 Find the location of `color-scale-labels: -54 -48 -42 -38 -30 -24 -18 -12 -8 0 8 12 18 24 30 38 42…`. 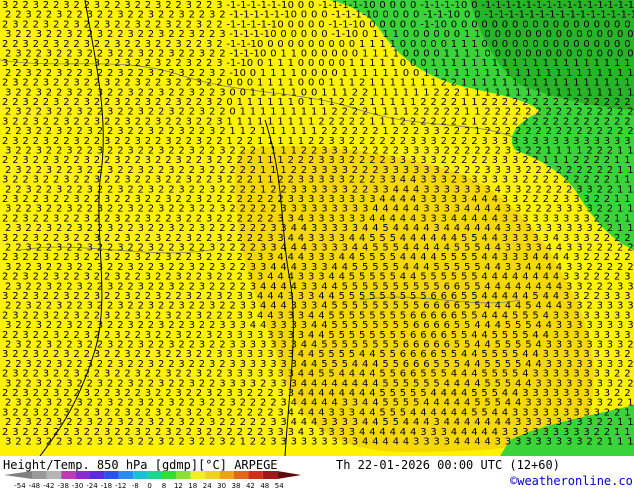

color-scale-labels: -54 -48 -42 -38 -30 -24 -18 -12 -8 0 8 12 18 24 30 38 42… is located at coordinates (149, 486).